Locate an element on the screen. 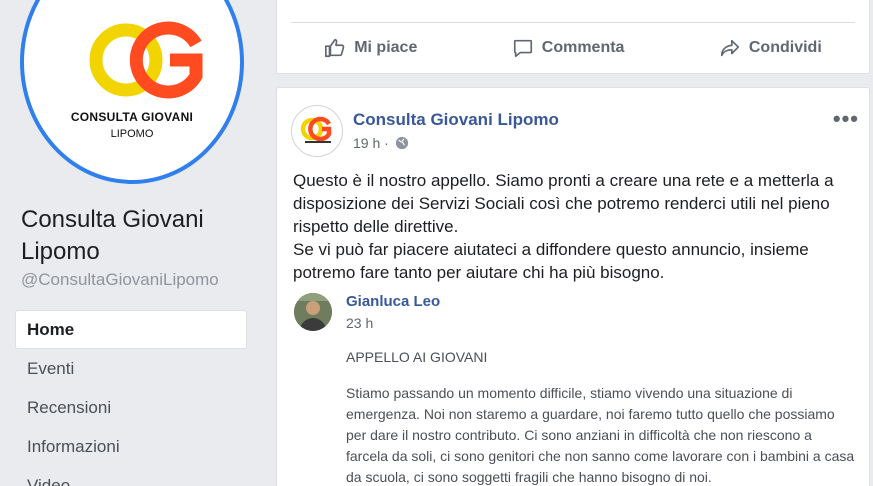  logo-subtext: LIPOMO is located at coordinates (132, 134).